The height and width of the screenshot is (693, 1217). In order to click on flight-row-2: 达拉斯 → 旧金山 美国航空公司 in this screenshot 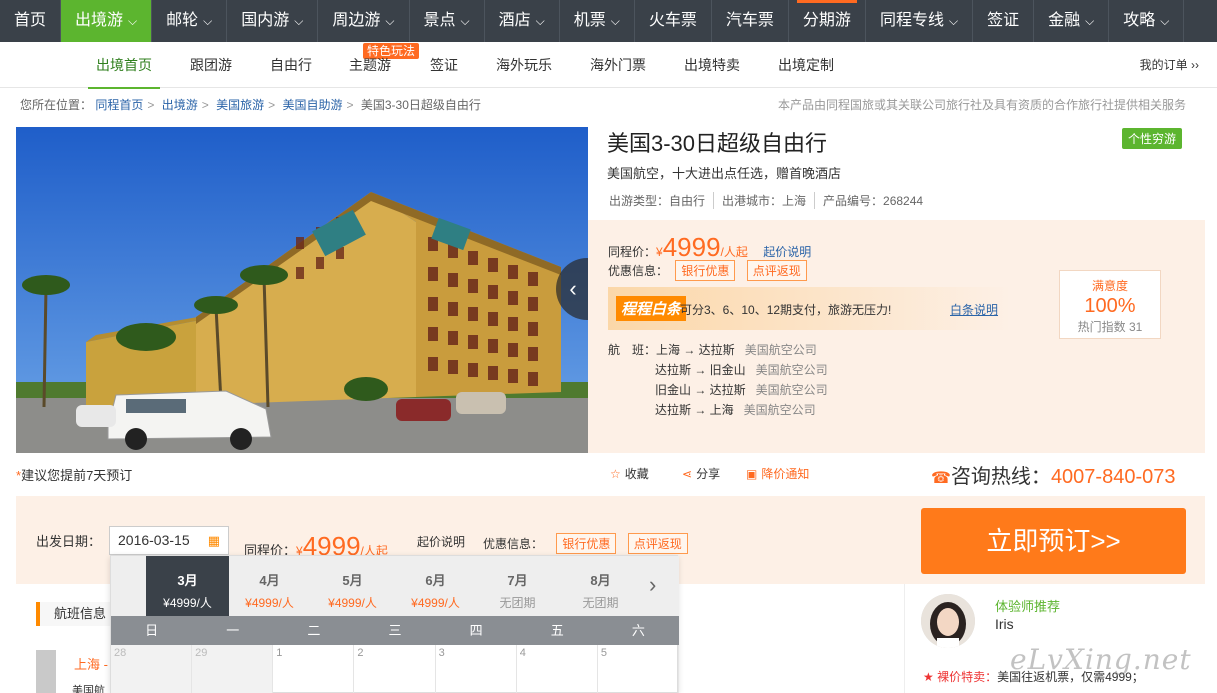, I will do `click(741, 369)`.